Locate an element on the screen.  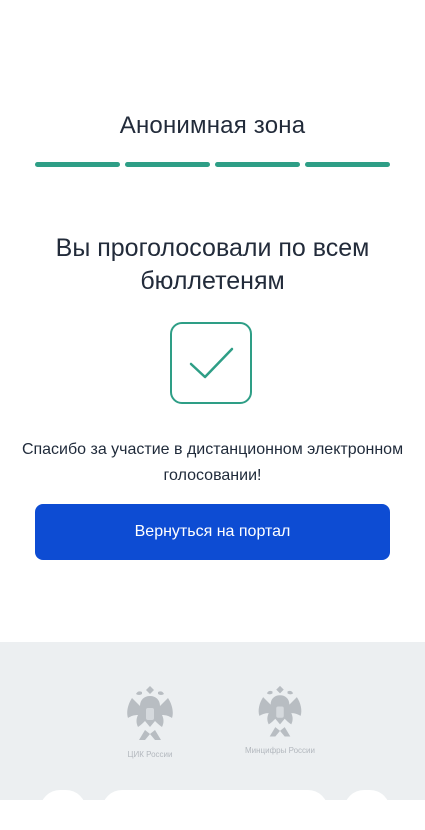
cik-emblem: ЦИК России is located at coordinates (150, 721).